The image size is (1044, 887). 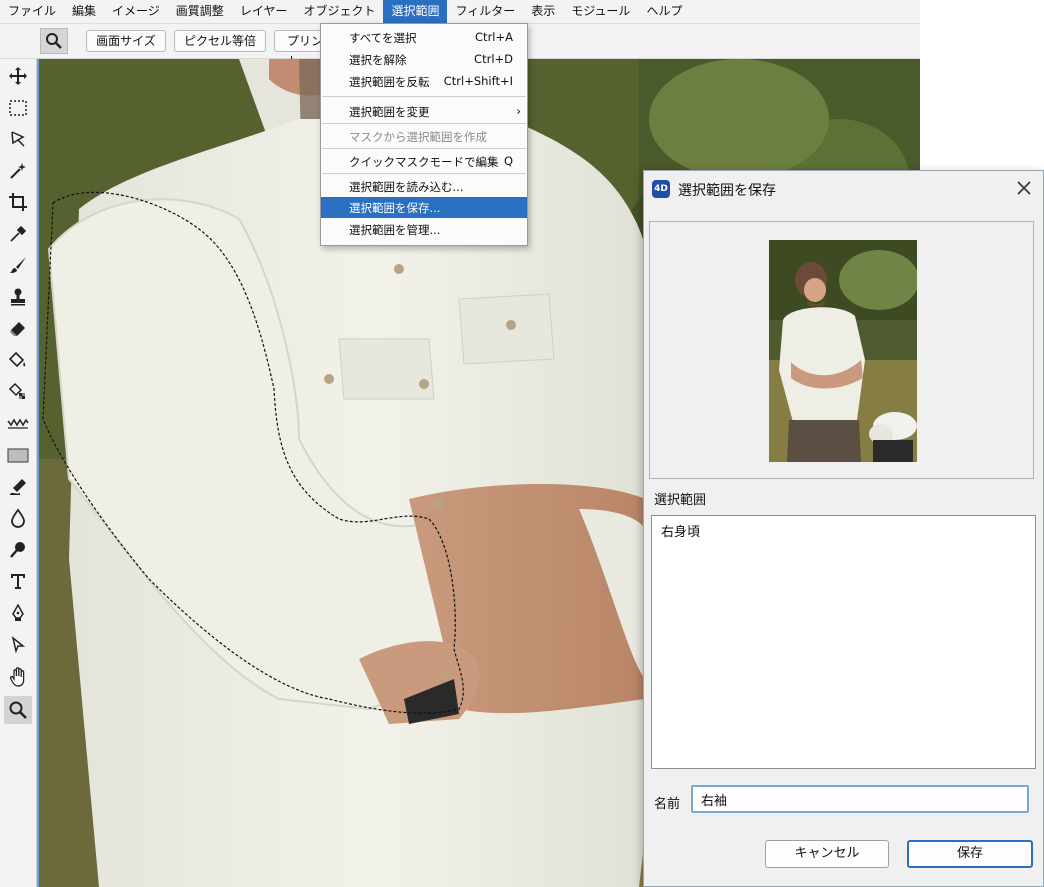 What do you see at coordinates (424, 37) in the screenshot?
I see `menu-item-select-all: すべてを選択 Ctrl+A` at bounding box center [424, 37].